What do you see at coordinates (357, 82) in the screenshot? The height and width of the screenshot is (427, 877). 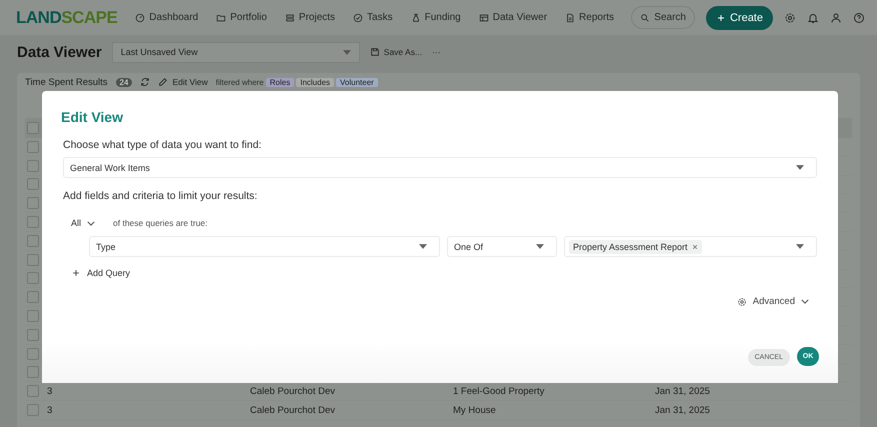 I see `filter-tag: Volunteer` at bounding box center [357, 82].